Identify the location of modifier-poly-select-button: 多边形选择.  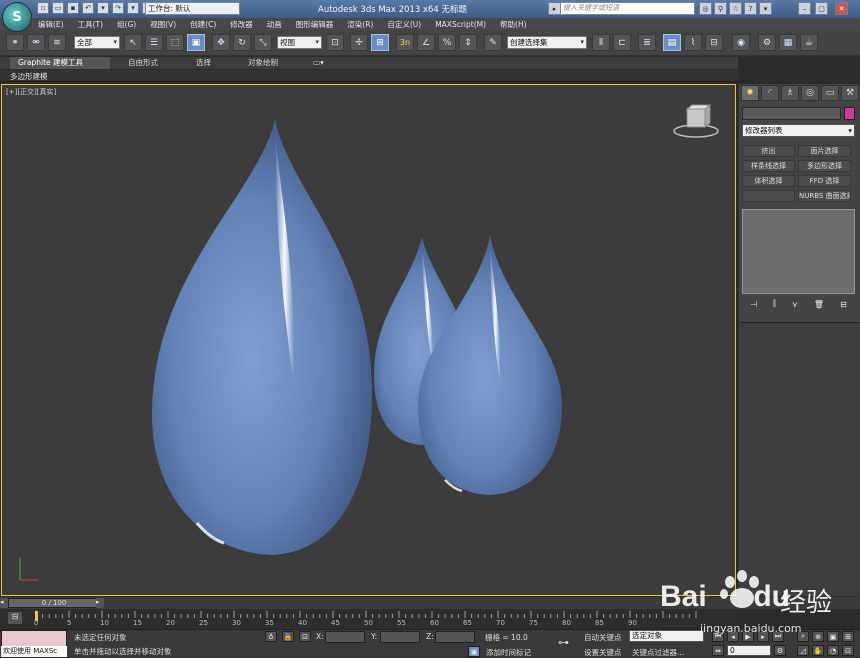
(824, 166).